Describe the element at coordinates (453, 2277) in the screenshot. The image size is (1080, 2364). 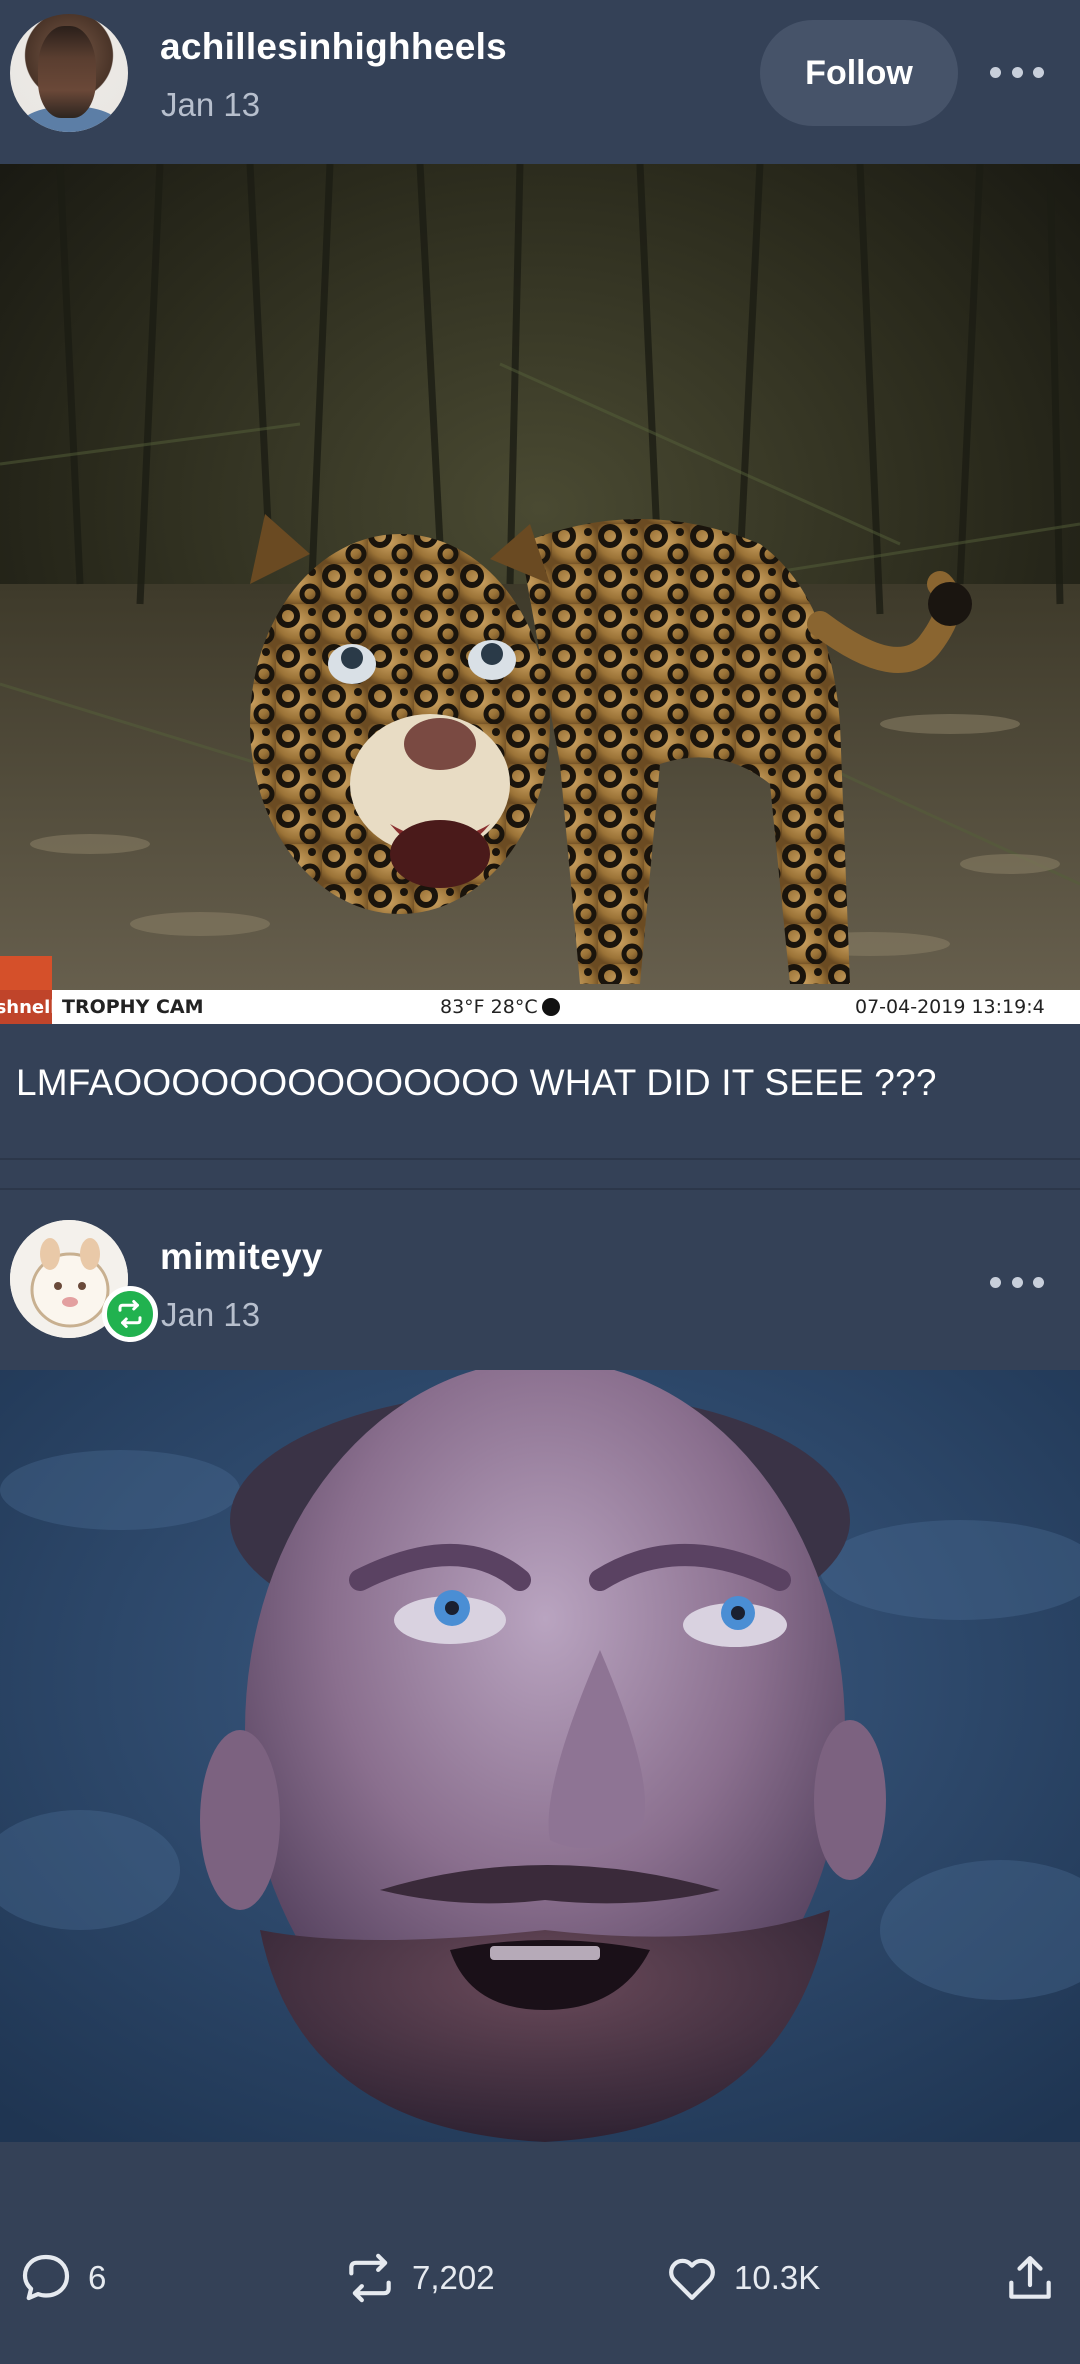
I see `reblogs-count: 7,202` at that location.